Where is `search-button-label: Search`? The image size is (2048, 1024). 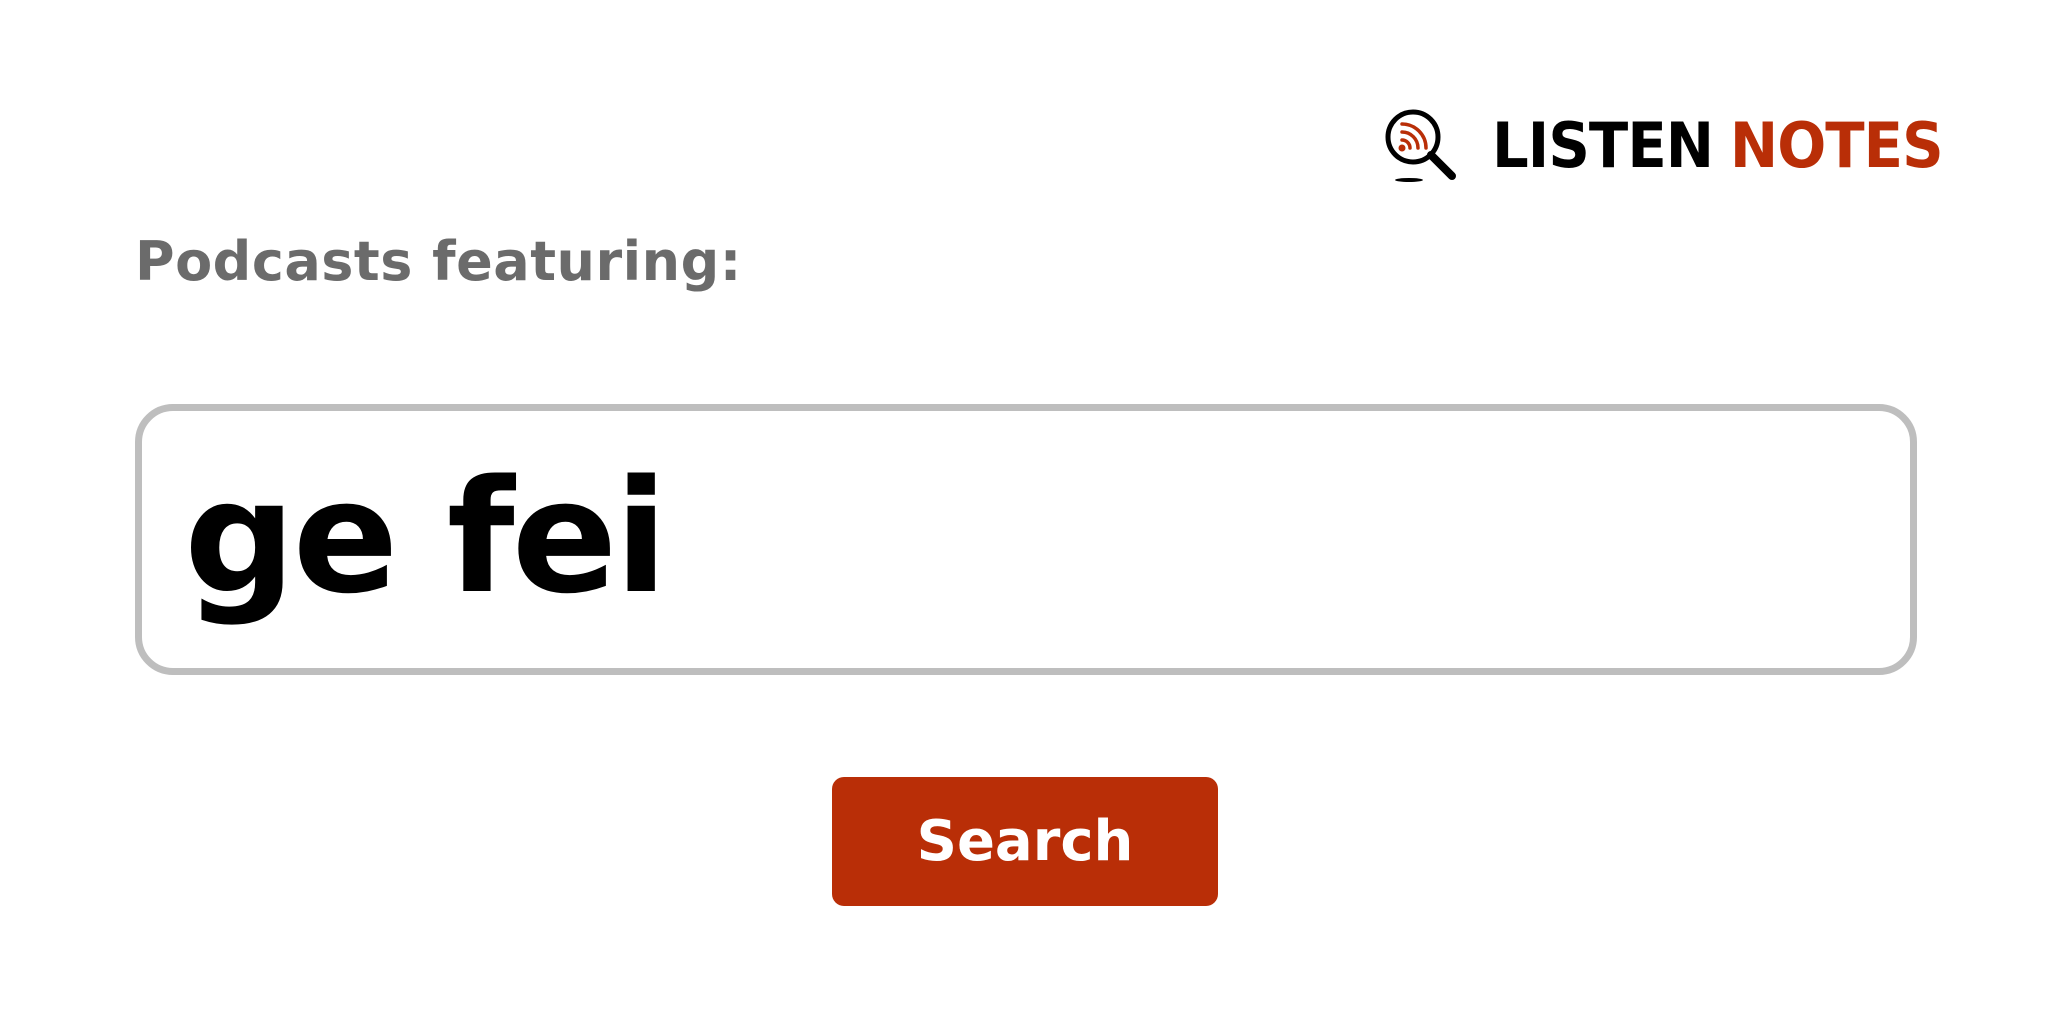 search-button-label: Search is located at coordinates (1025, 841).